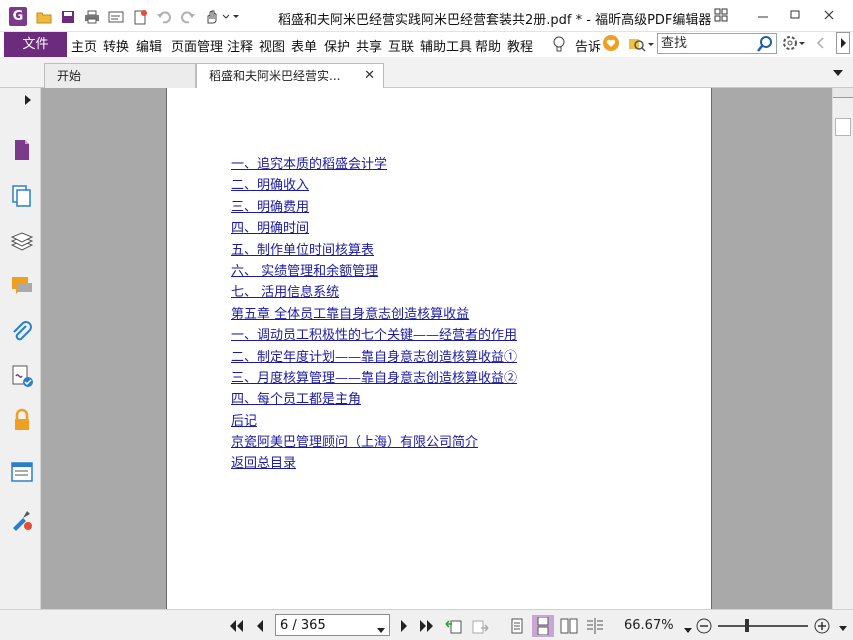  I want to click on zoom-slider-track, so click(763, 626).